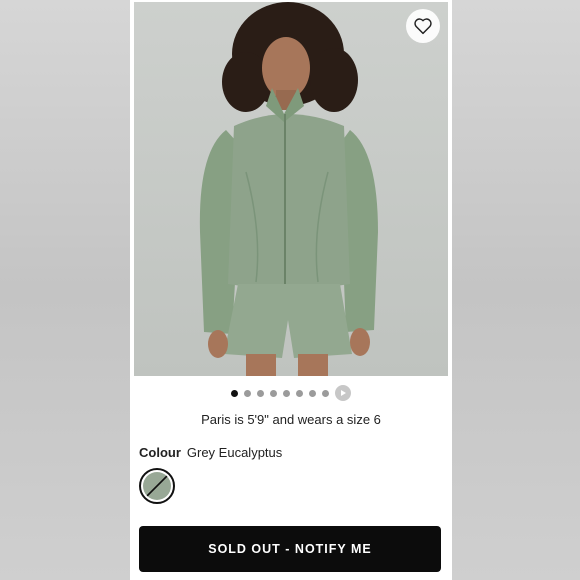  What do you see at coordinates (160, 452) in the screenshot?
I see `colour-label: Colour` at bounding box center [160, 452].